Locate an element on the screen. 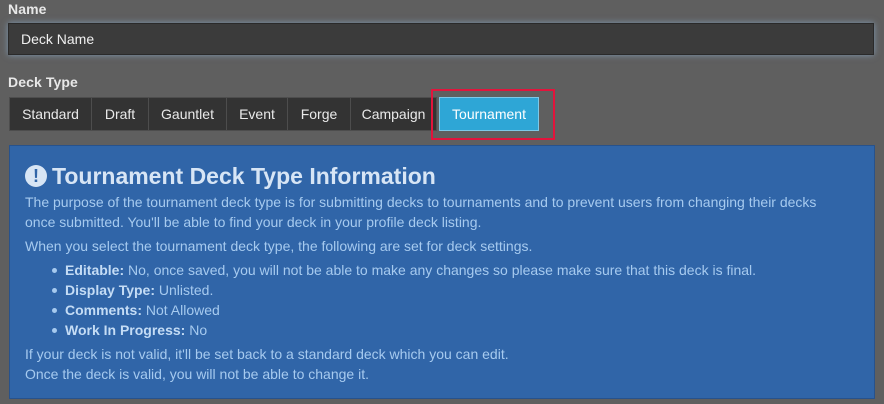  deck-type-event-button: Event is located at coordinates (257, 114).